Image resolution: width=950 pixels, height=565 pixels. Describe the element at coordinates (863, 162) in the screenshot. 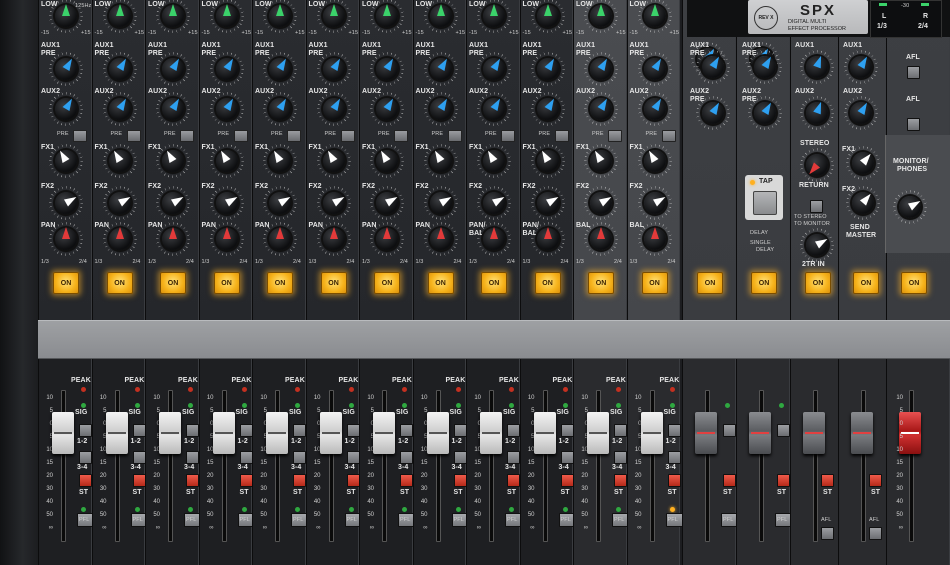

I see `send-fx1-knob` at that location.